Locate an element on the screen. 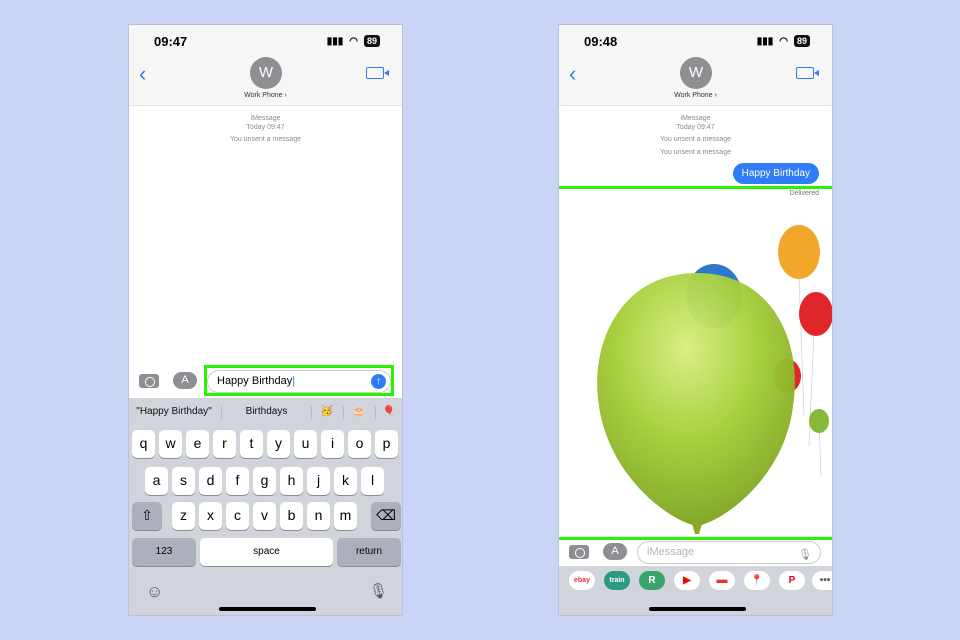 Image resolution: width=960 pixels, height=640 pixels. key-f: f is located at coordinates (237, 481).